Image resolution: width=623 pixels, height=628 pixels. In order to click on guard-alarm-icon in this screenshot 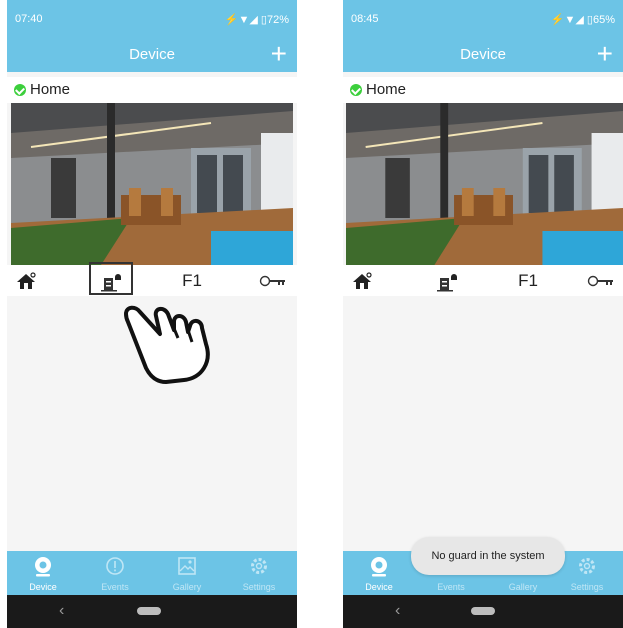, I will do `click(447, 280)`.